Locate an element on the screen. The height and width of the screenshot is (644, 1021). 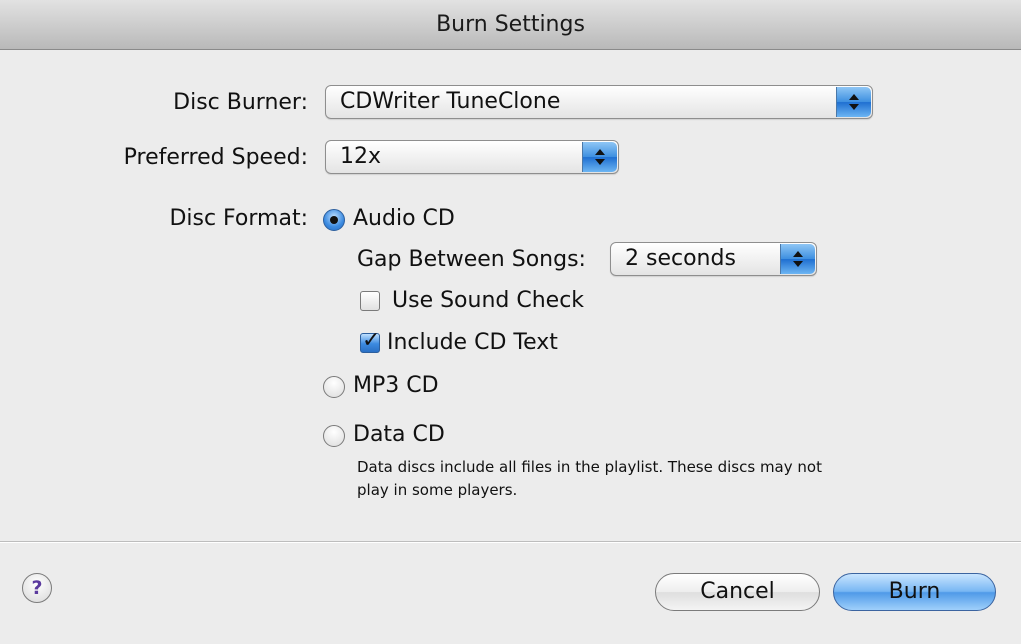
gap-between-songs-value: 2 seconds is located at coordinates (680, 258).